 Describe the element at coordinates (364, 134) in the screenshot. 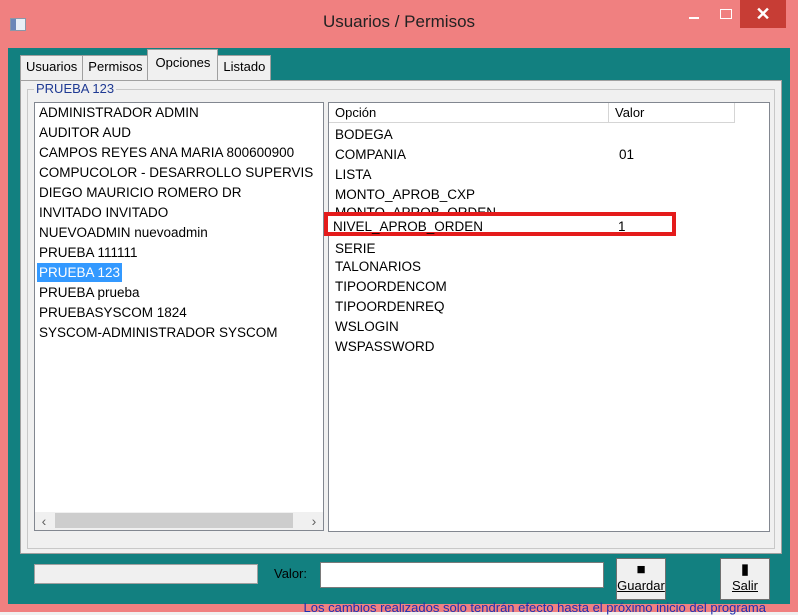

I see `table-row: BODEGA` at that location.